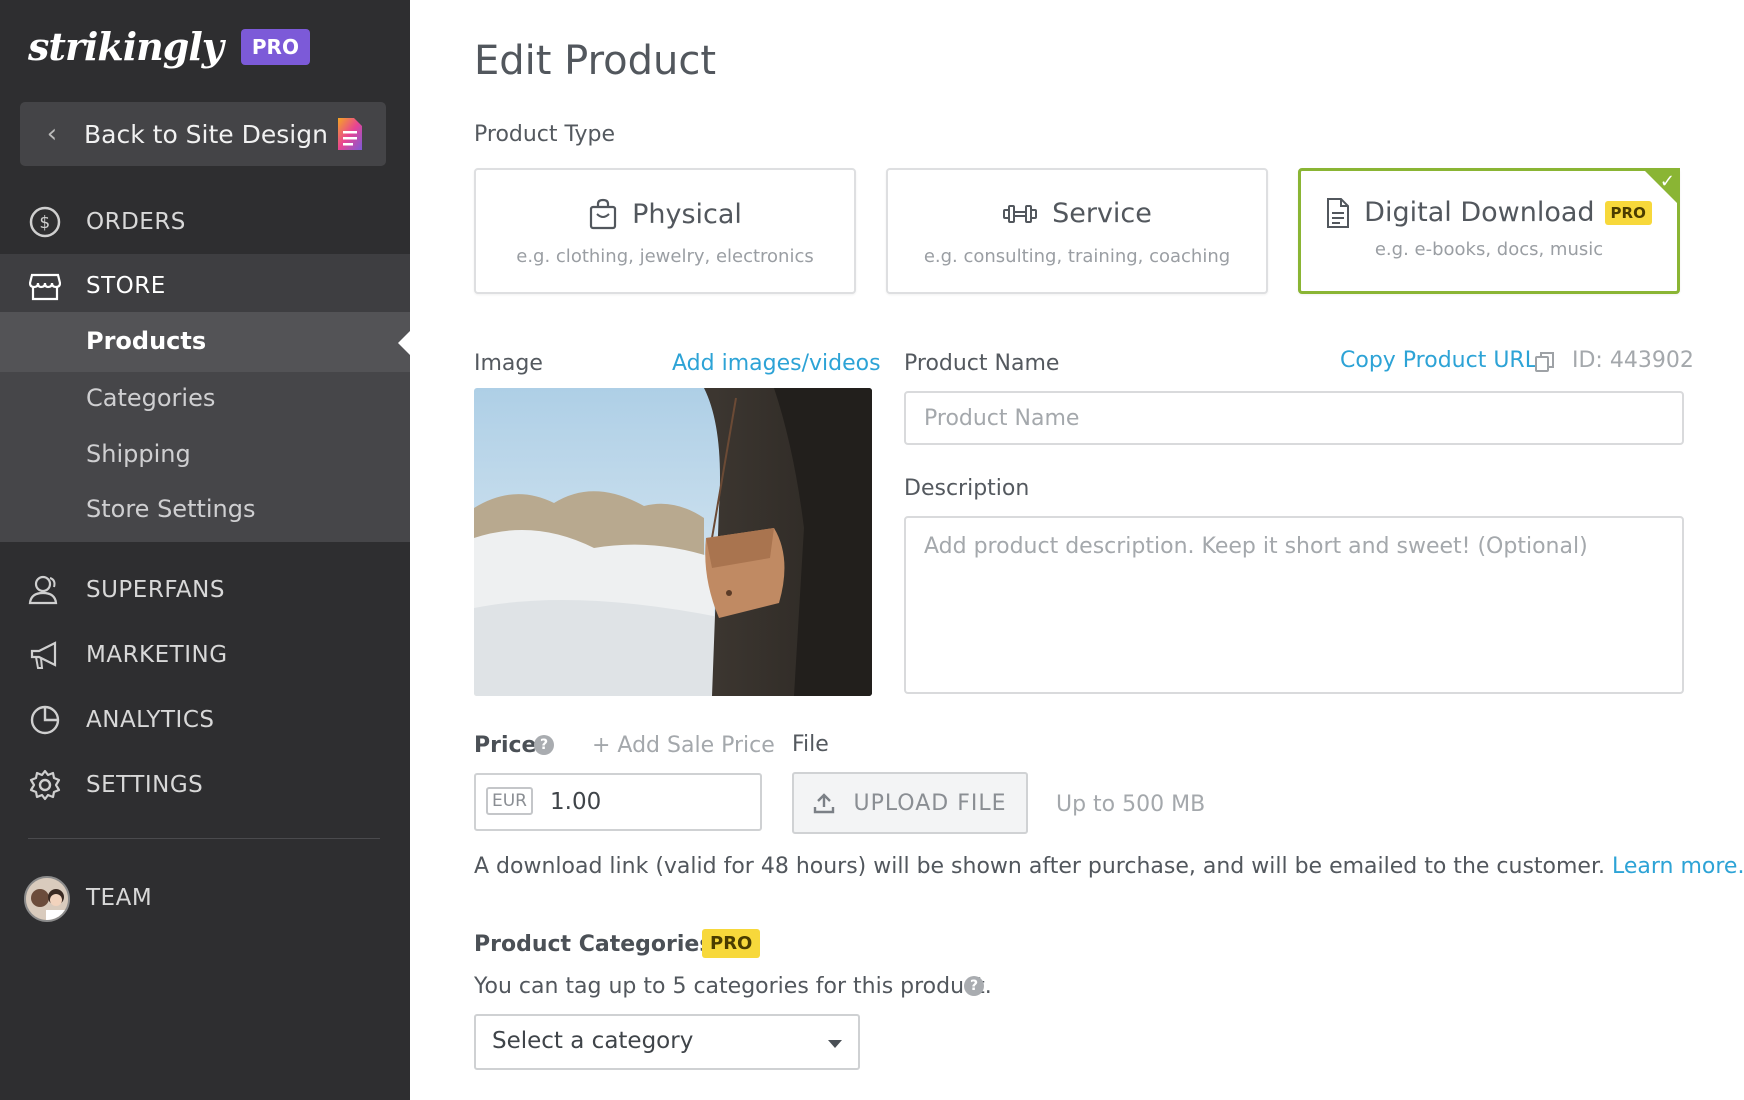 The width and height of the screenshot is (1744, 1100). What do you see at coordinates (126, 286) in the screenshot?
I see `nav-label: STORE` at bounding box center [126, 286].